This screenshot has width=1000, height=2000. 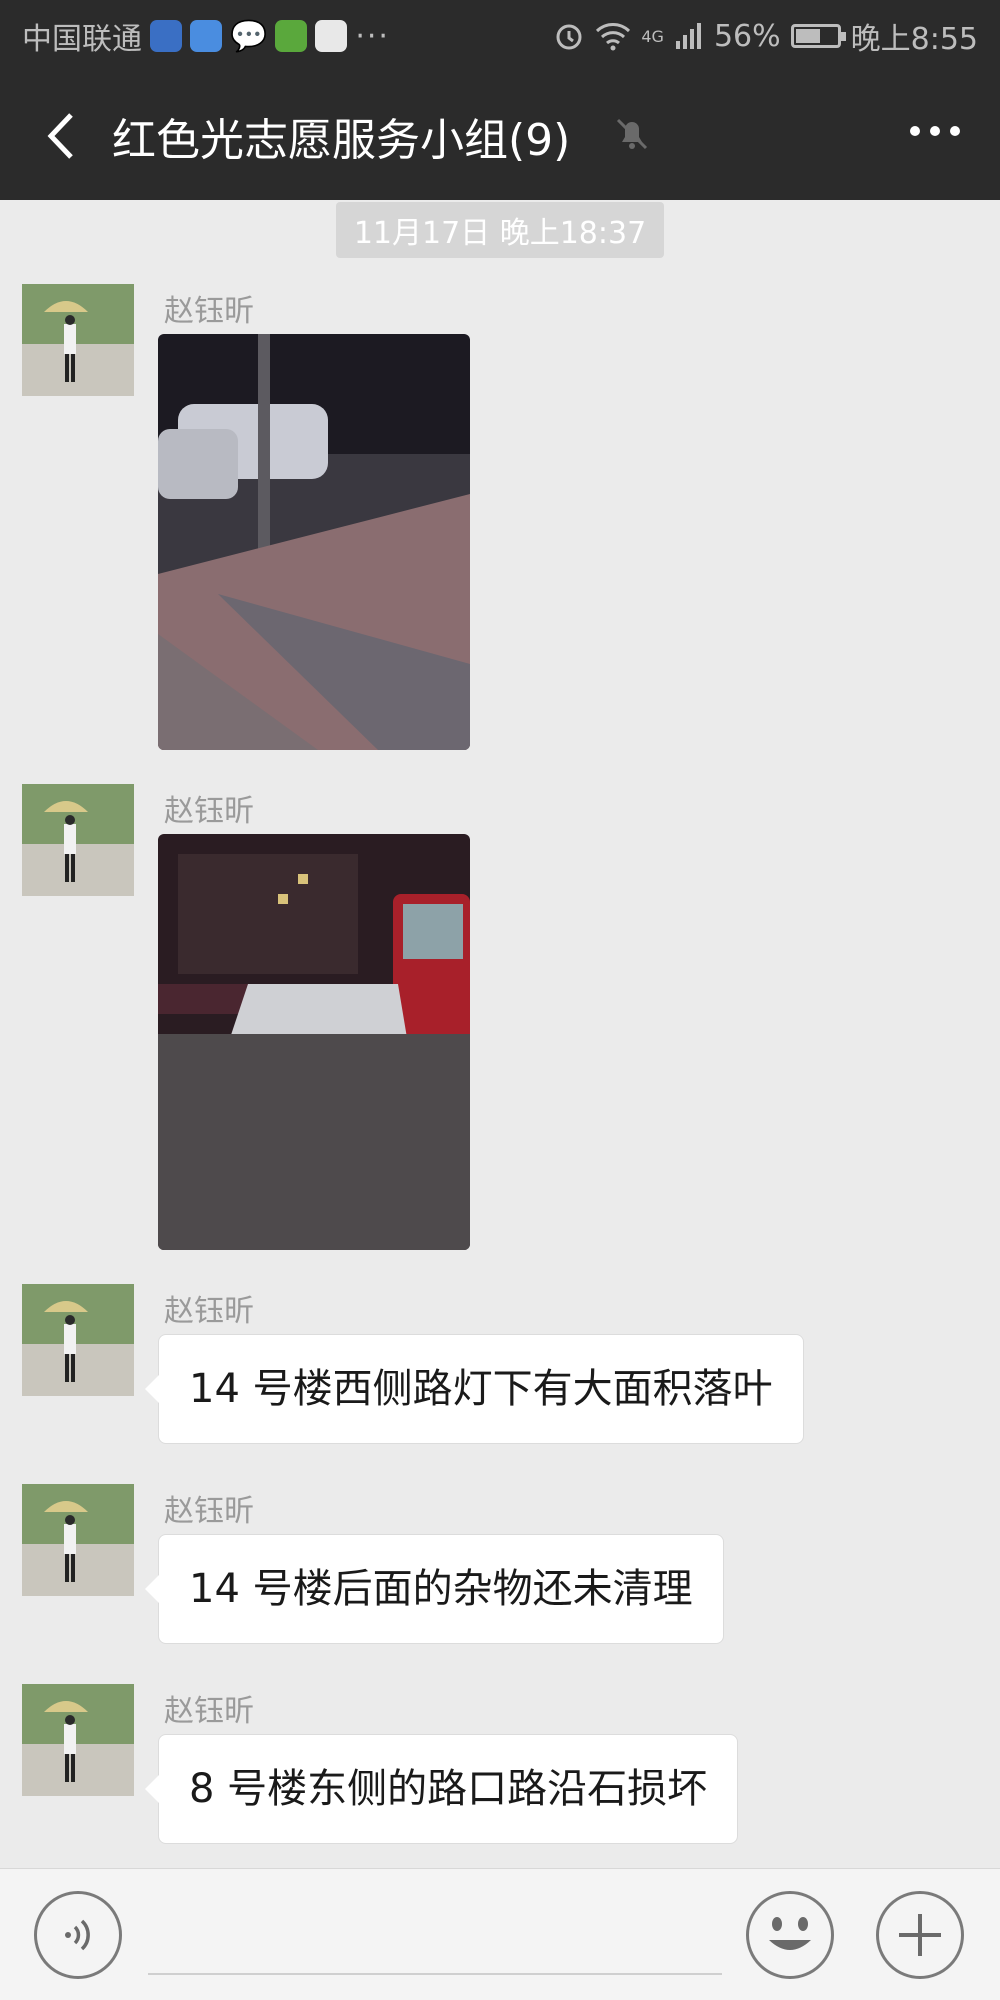 What do you see at coordinates (441, 1789) in the screenshot?
I see `text-message-bubble: 8 号楼东侧的路口路沿石损坏` at bounding box center [441, 1789].